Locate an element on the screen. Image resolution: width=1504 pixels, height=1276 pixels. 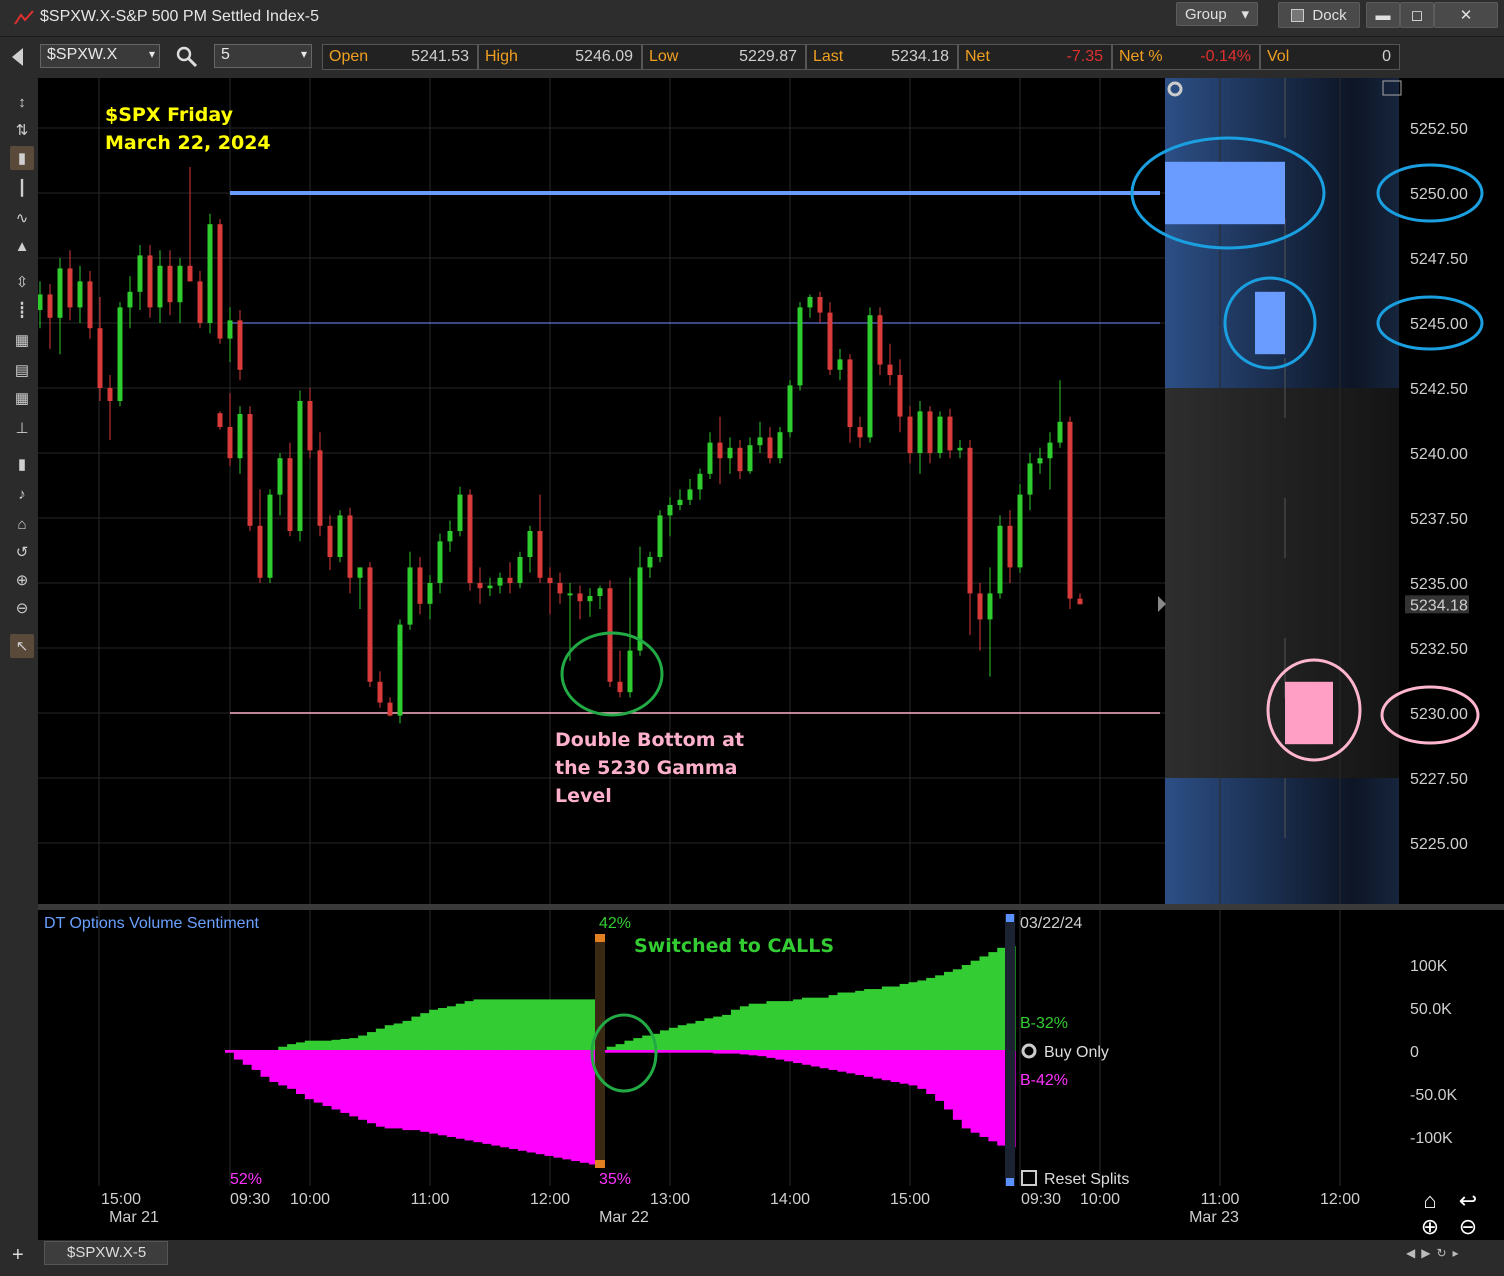
time-axis-label: 11:00 is located at coordinates (1220, 1199).